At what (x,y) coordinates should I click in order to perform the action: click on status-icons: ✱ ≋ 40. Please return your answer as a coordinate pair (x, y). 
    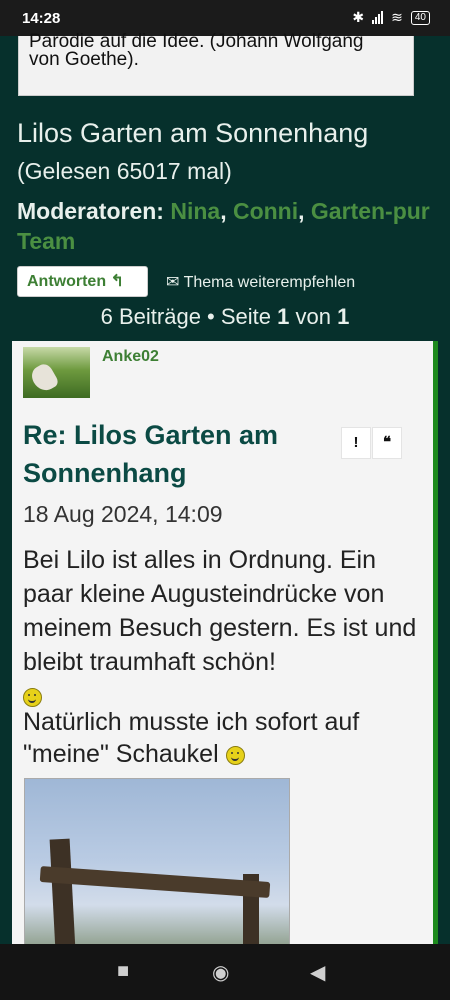
    Looking at the image, I should click on (391, 17).